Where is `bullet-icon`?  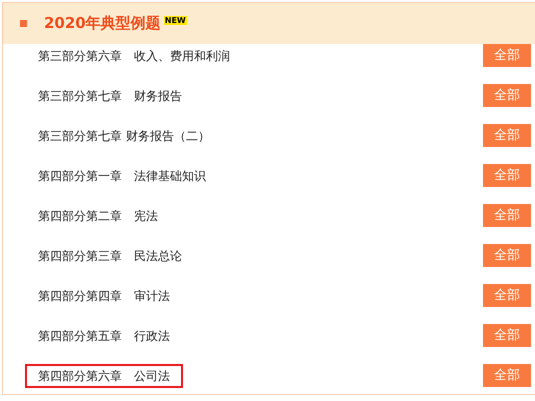 bullet-icon is located at coordinates (23, 23).